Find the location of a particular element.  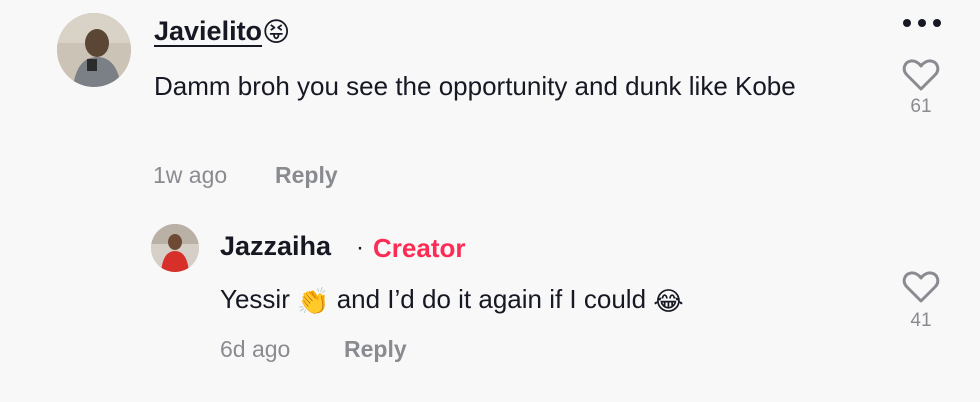

creator-badge: Creator is located at coordinates (419, 248).